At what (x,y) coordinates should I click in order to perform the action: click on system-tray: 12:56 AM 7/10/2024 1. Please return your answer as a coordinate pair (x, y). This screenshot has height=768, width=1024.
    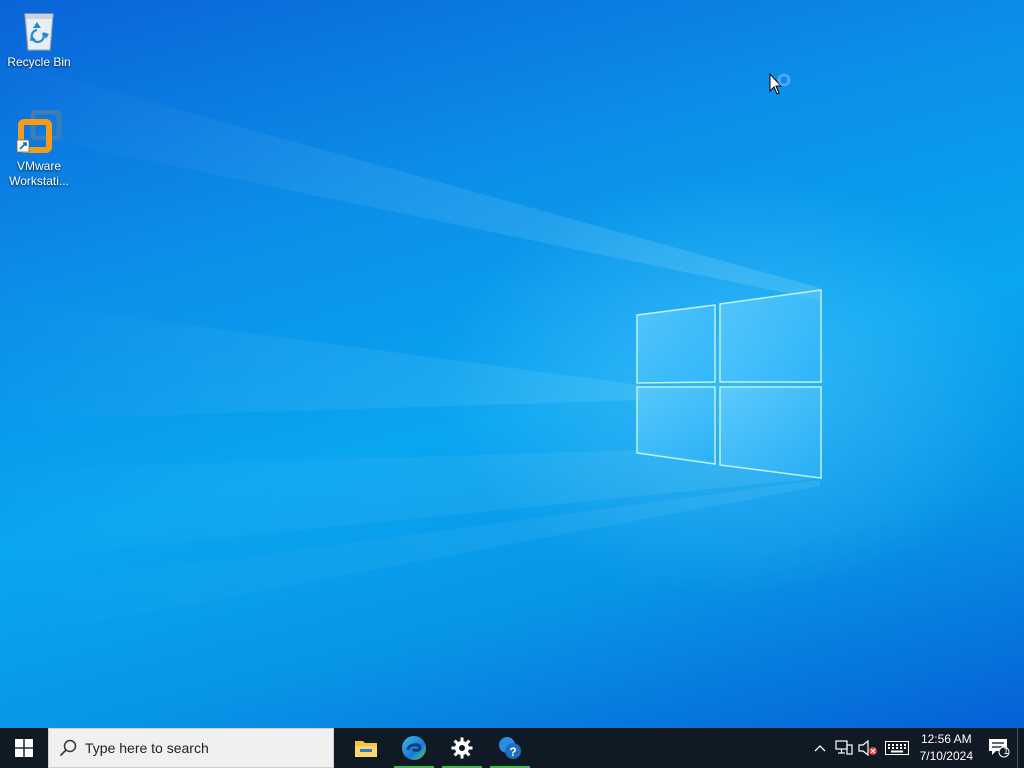
    Looking at the image, I should click on (916, 748).